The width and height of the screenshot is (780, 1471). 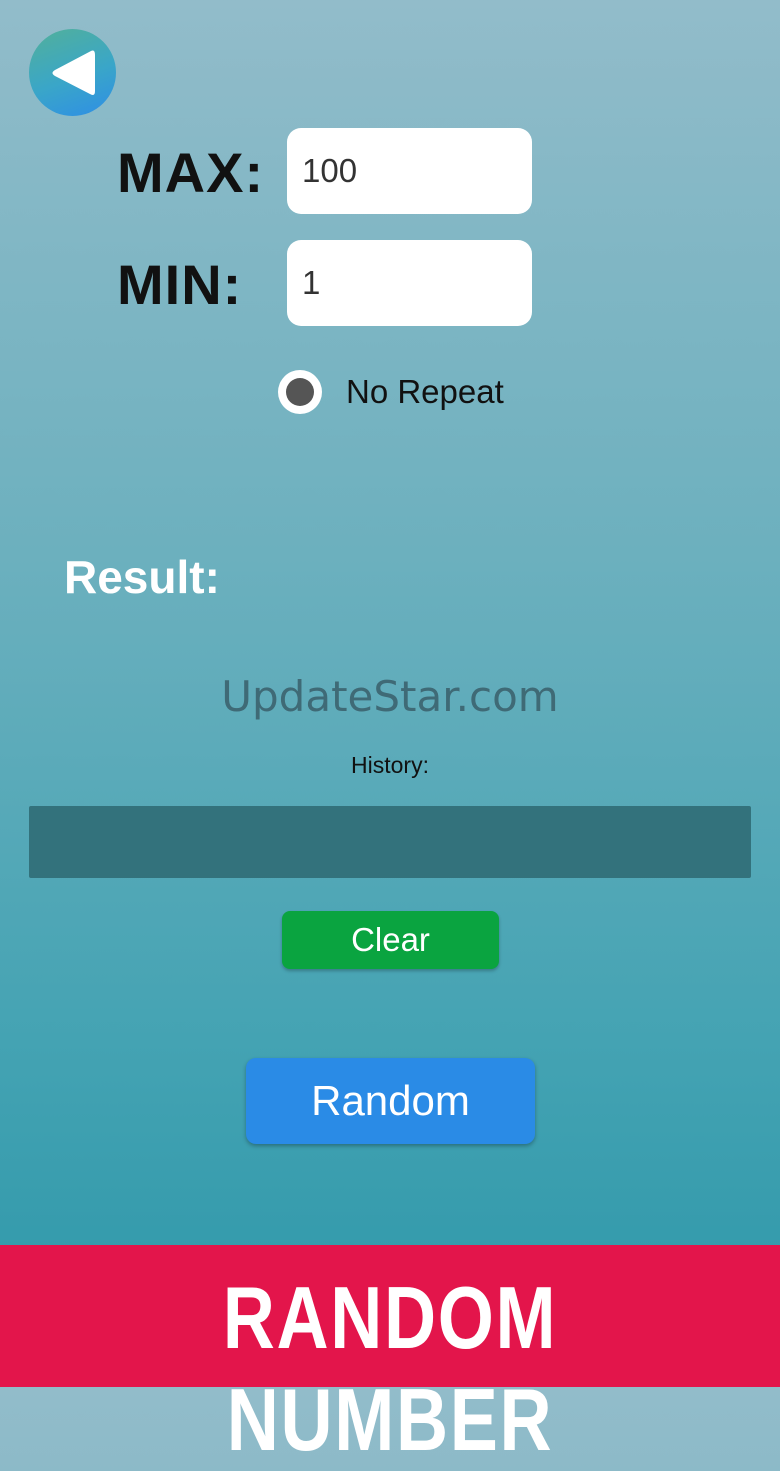 I want to click on banner-title: RANDOM NUMBER, so click(x=390, y=1368).